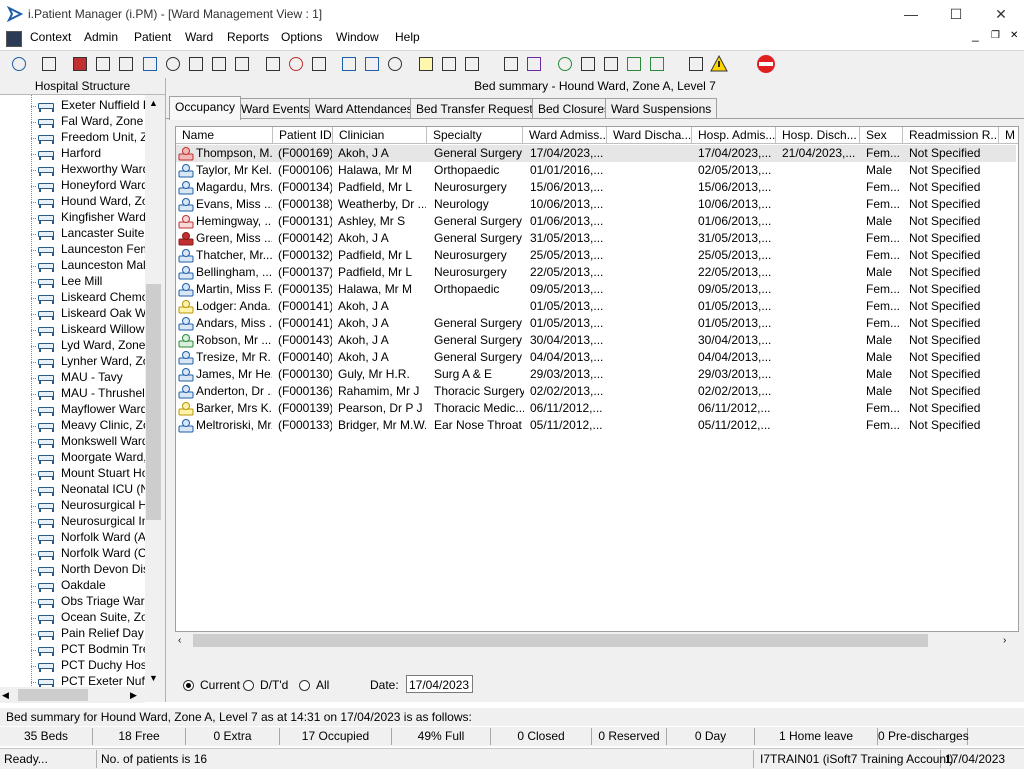 The height and width of the screenshot is (769, 1024). What do you see at coordinates (91, 362) in the screenshot?
I see `tree-item: Lynher Ward, Zor` at bounding box center [91, 362].